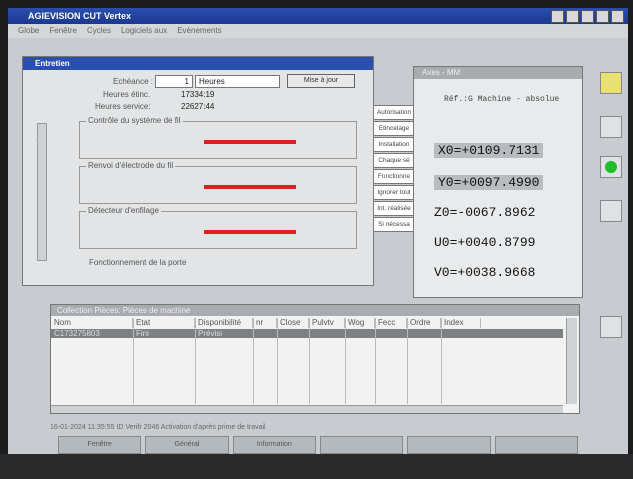  I want to click on row-dispo: Prévisi, so click(210, 333).